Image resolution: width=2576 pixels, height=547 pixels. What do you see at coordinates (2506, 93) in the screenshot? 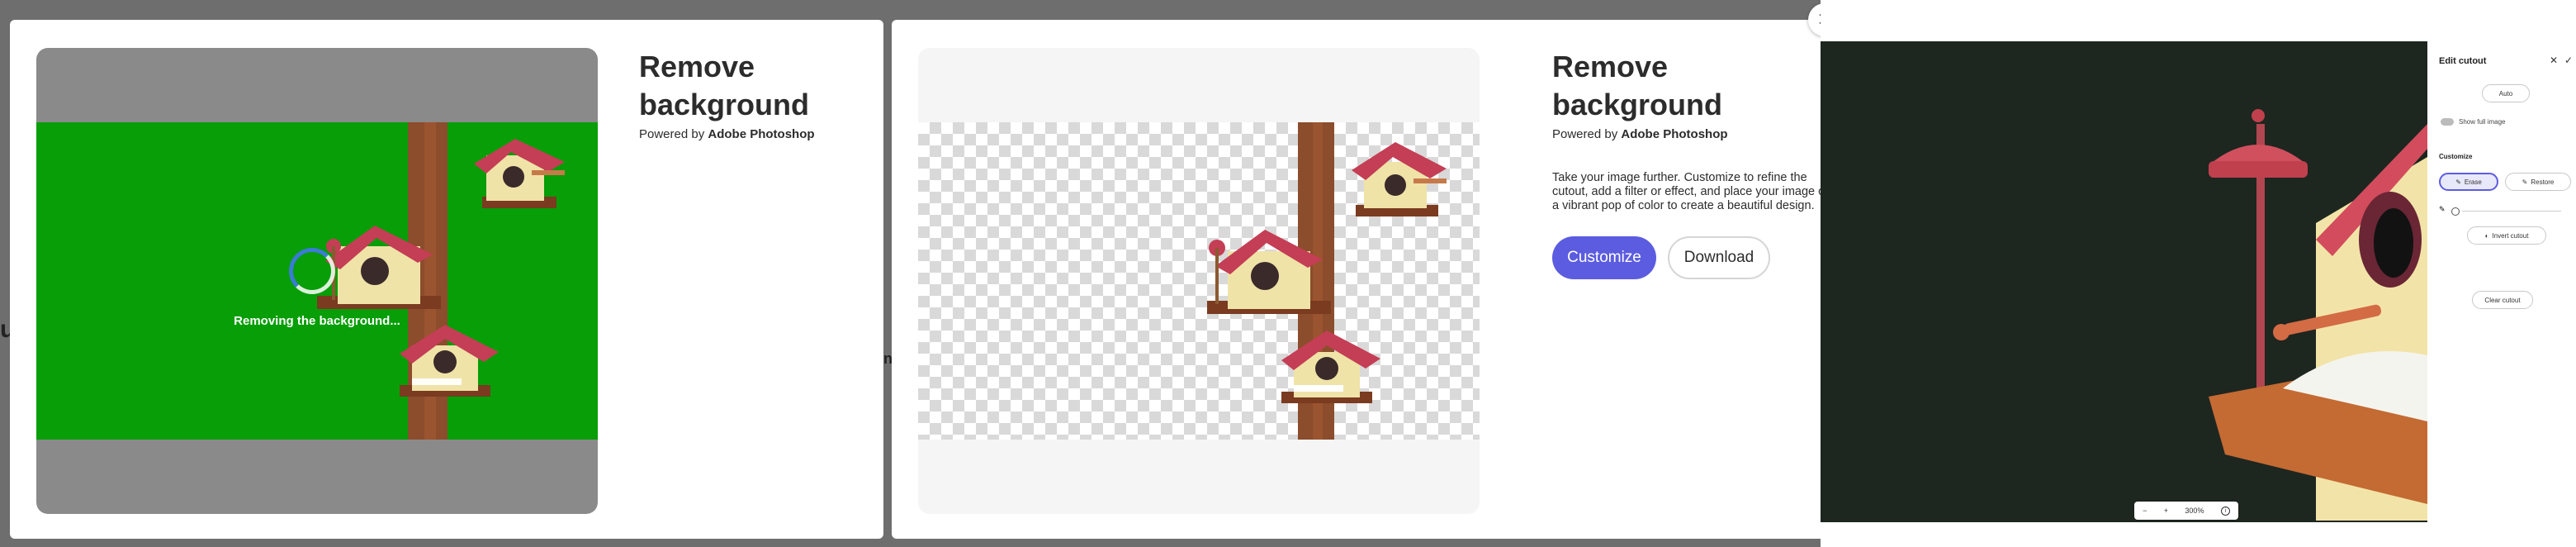
I see `auto-button: Auto` at bounding box center [2506, 93].